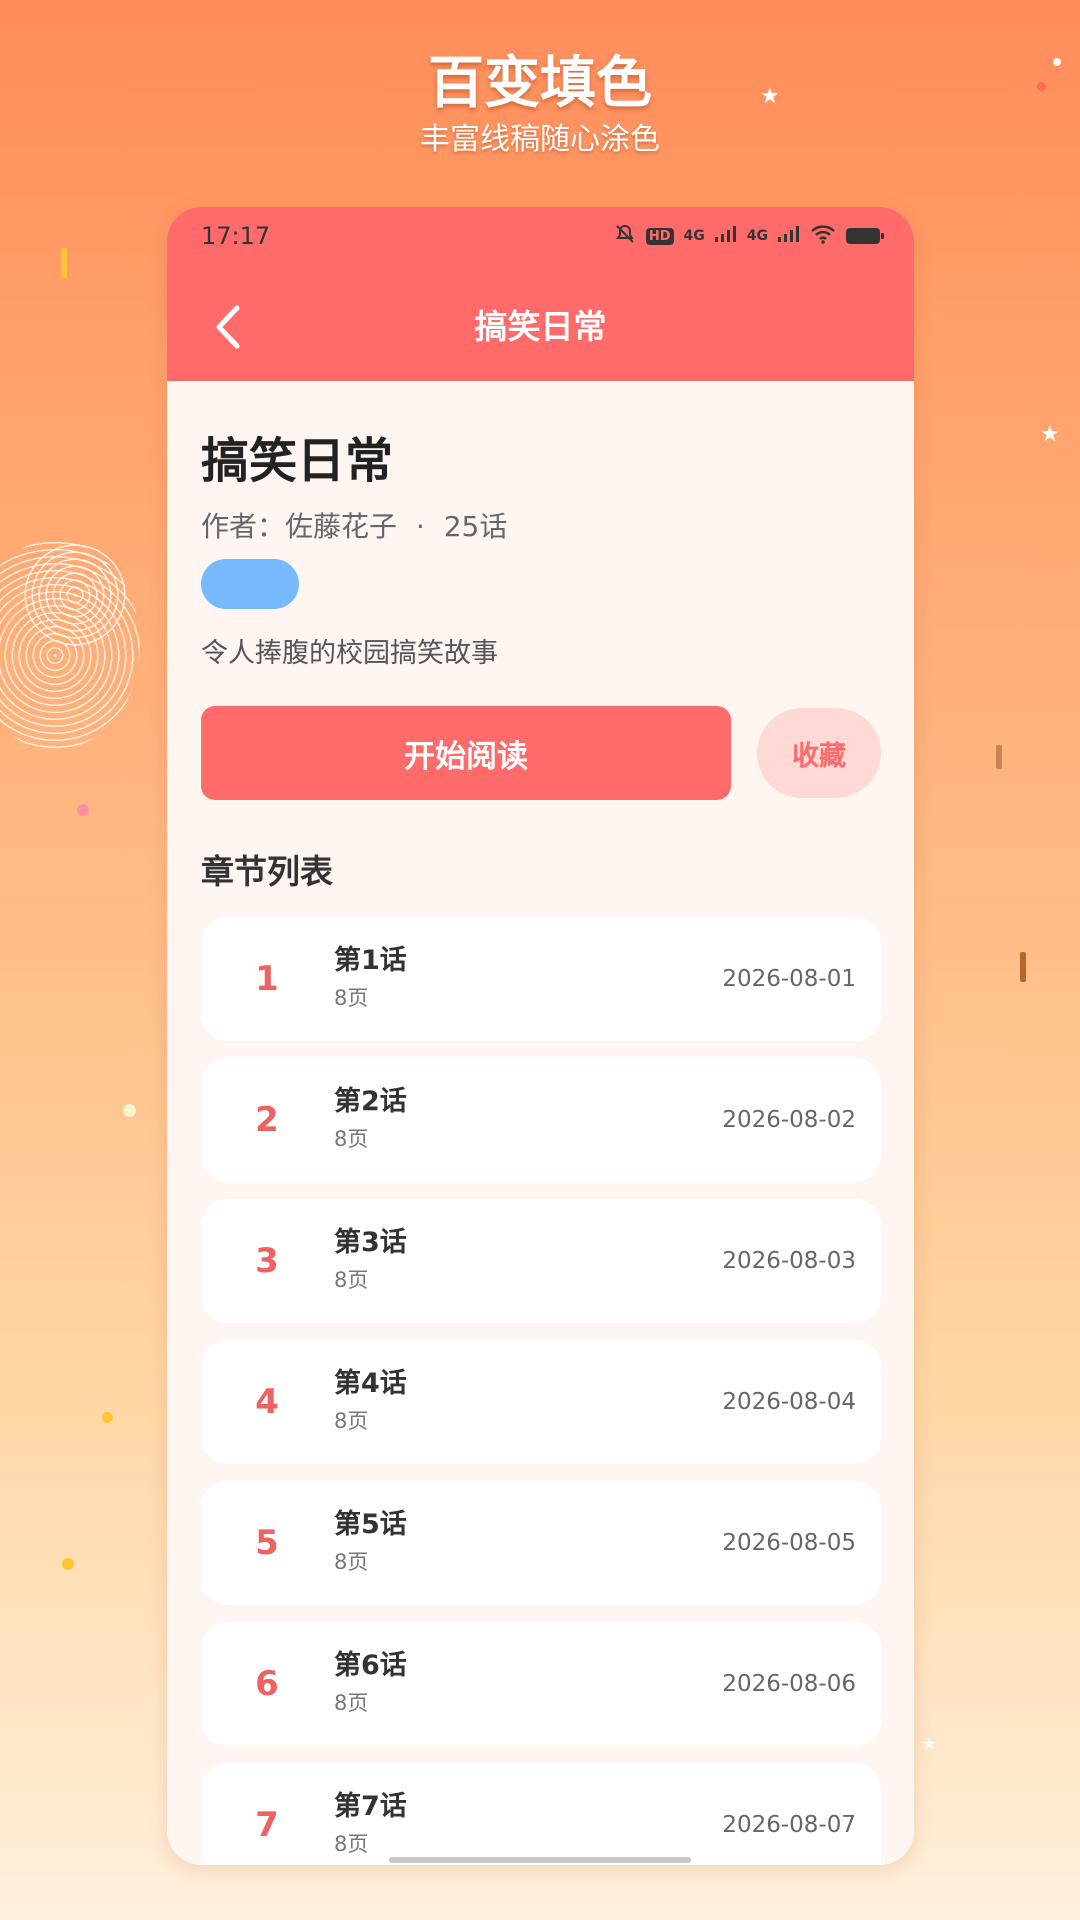 The image size is (1080, 1920). What do you see at coordinates (541, 1814) in the screenshot?
I see `chapter-item: 7 第7话 8页 2026-08-07` at bounding box center [541, 1814].